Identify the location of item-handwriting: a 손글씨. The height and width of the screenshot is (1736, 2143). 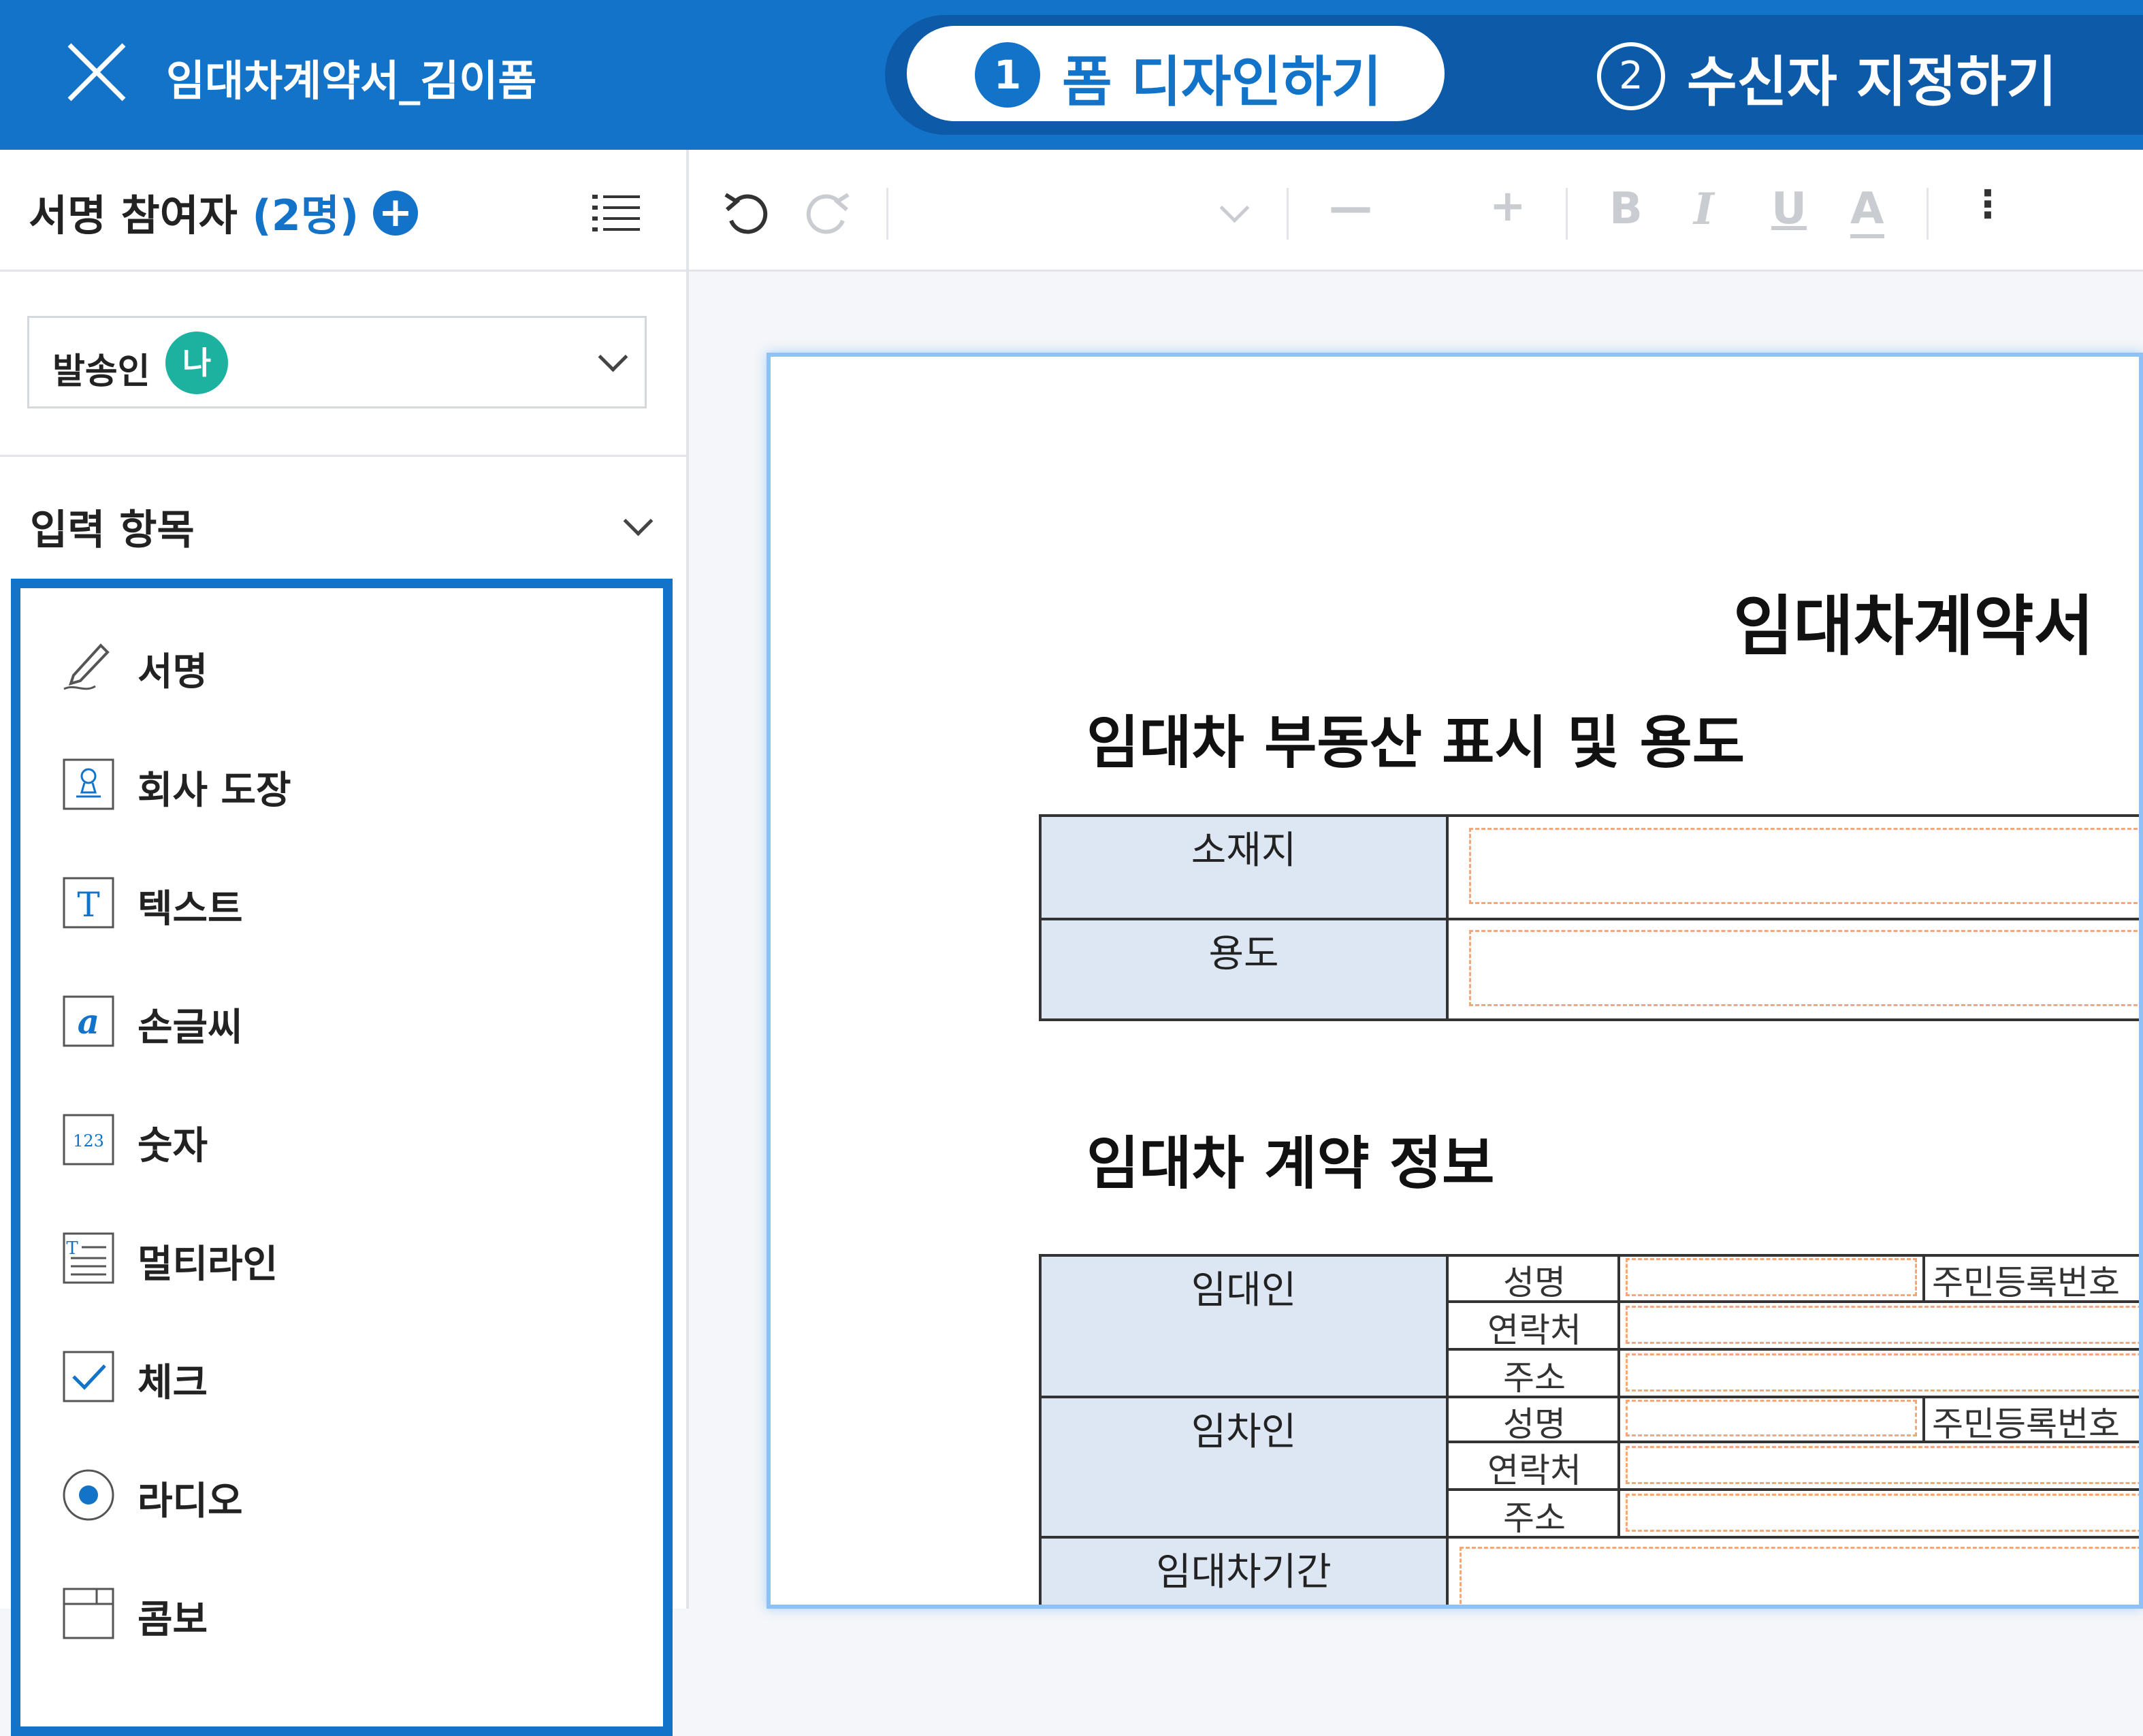
(347, 1022).